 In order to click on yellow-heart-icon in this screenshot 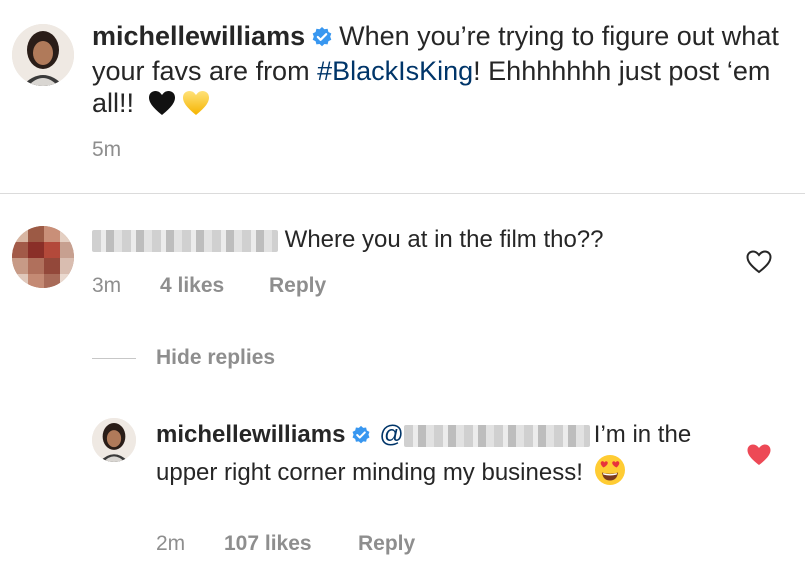, I will do `click(196, 106)`.